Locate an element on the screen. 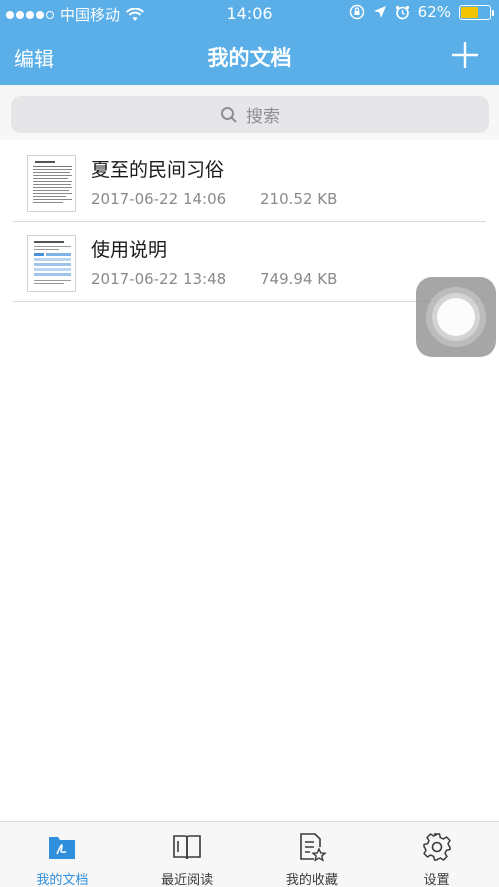 The width and height of the screenshot is (499, 887). page-title: 我的文档 is located at coordinates (249, 58).